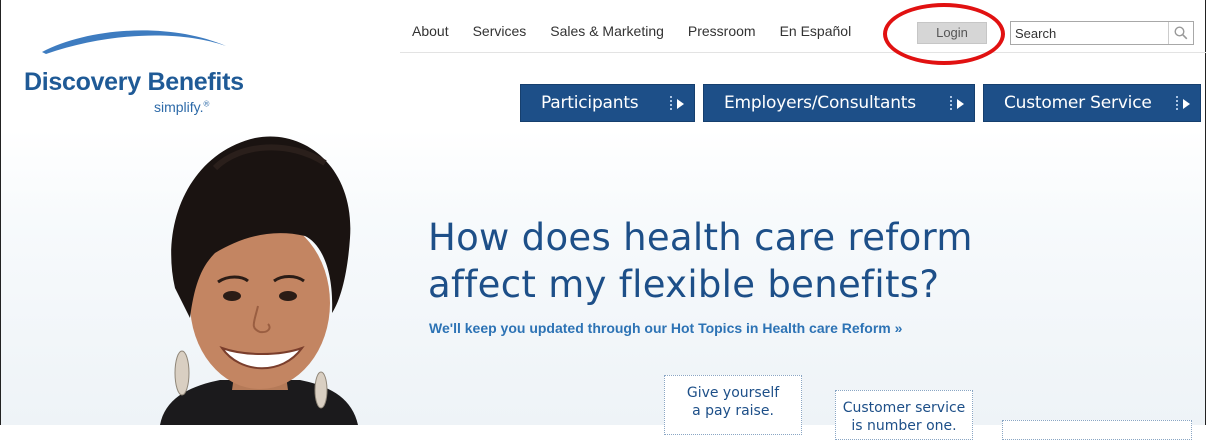 This screenshot has height=440, width=1206. What do you see at coordinates (803, 52) in the screenshot?
I see `header-divider` at bounding box center [803, 52].